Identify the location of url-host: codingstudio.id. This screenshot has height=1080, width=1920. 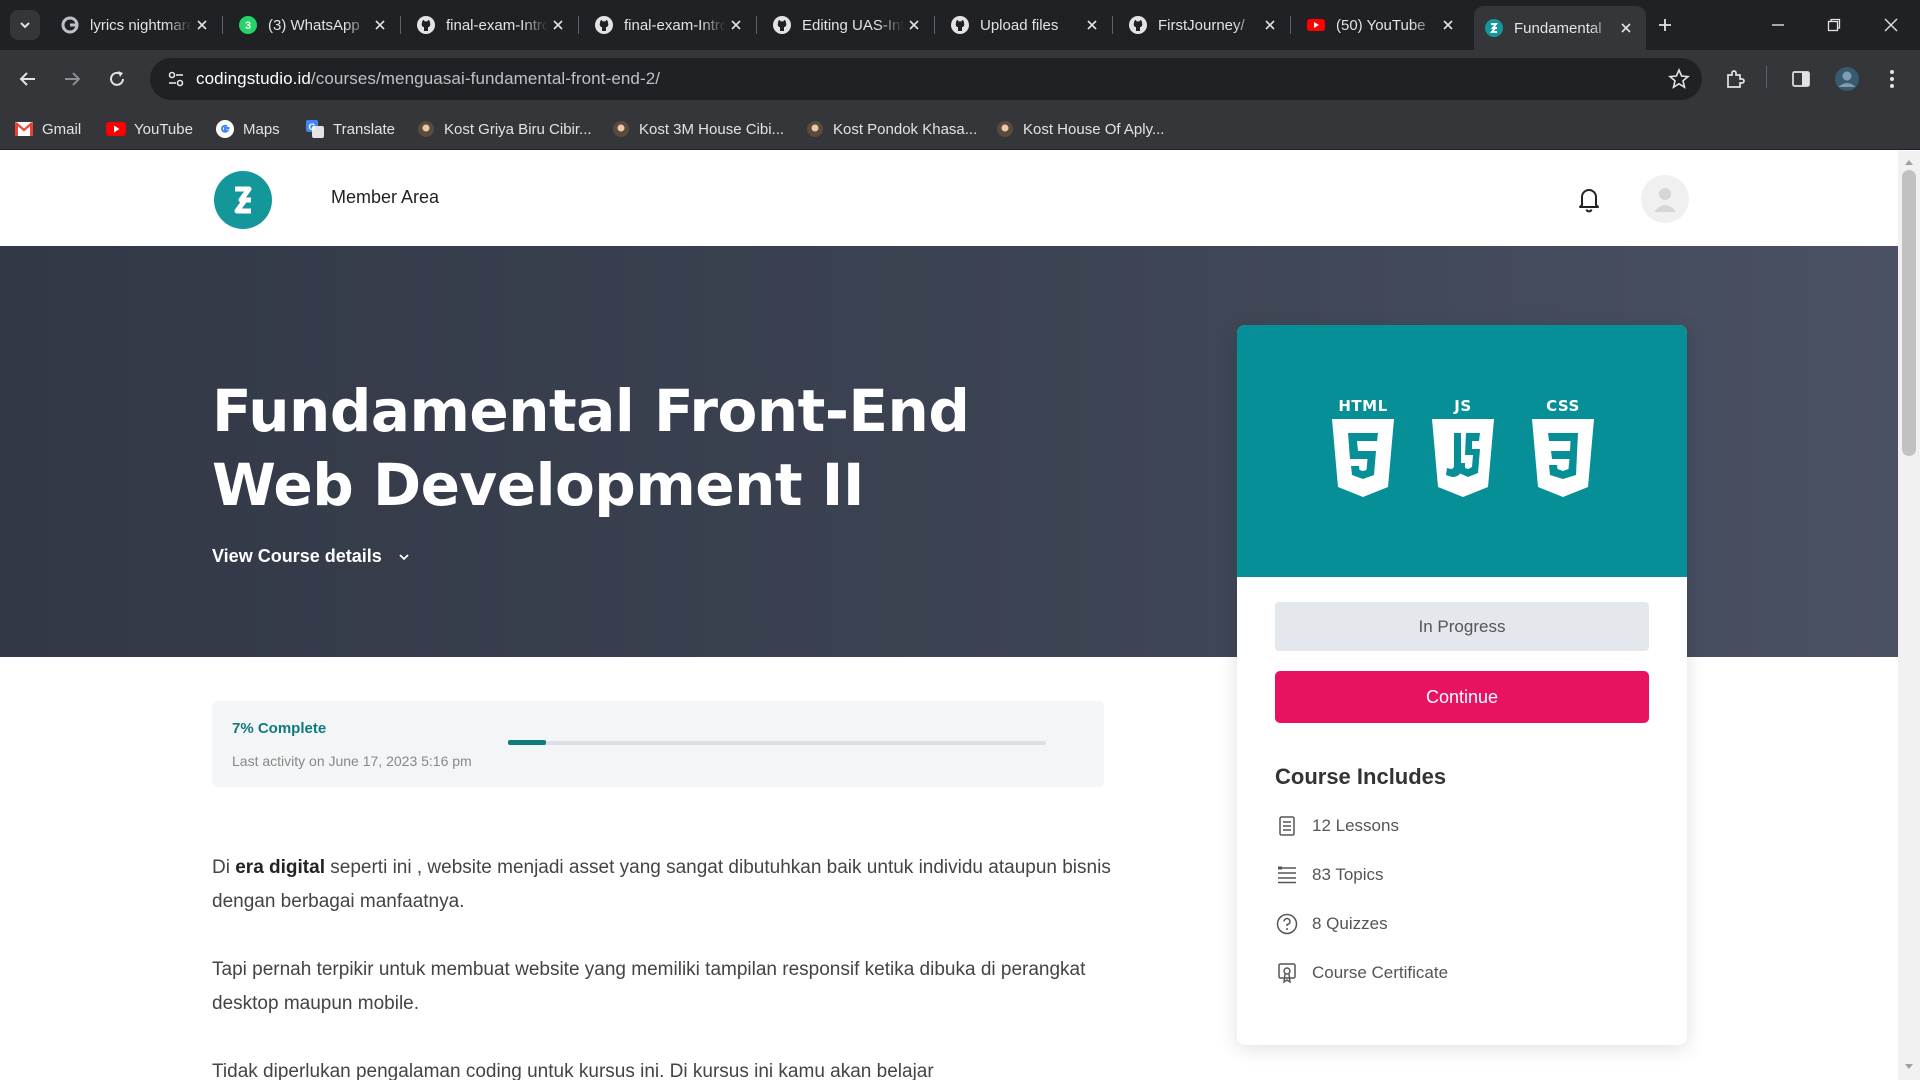
(253, 78).